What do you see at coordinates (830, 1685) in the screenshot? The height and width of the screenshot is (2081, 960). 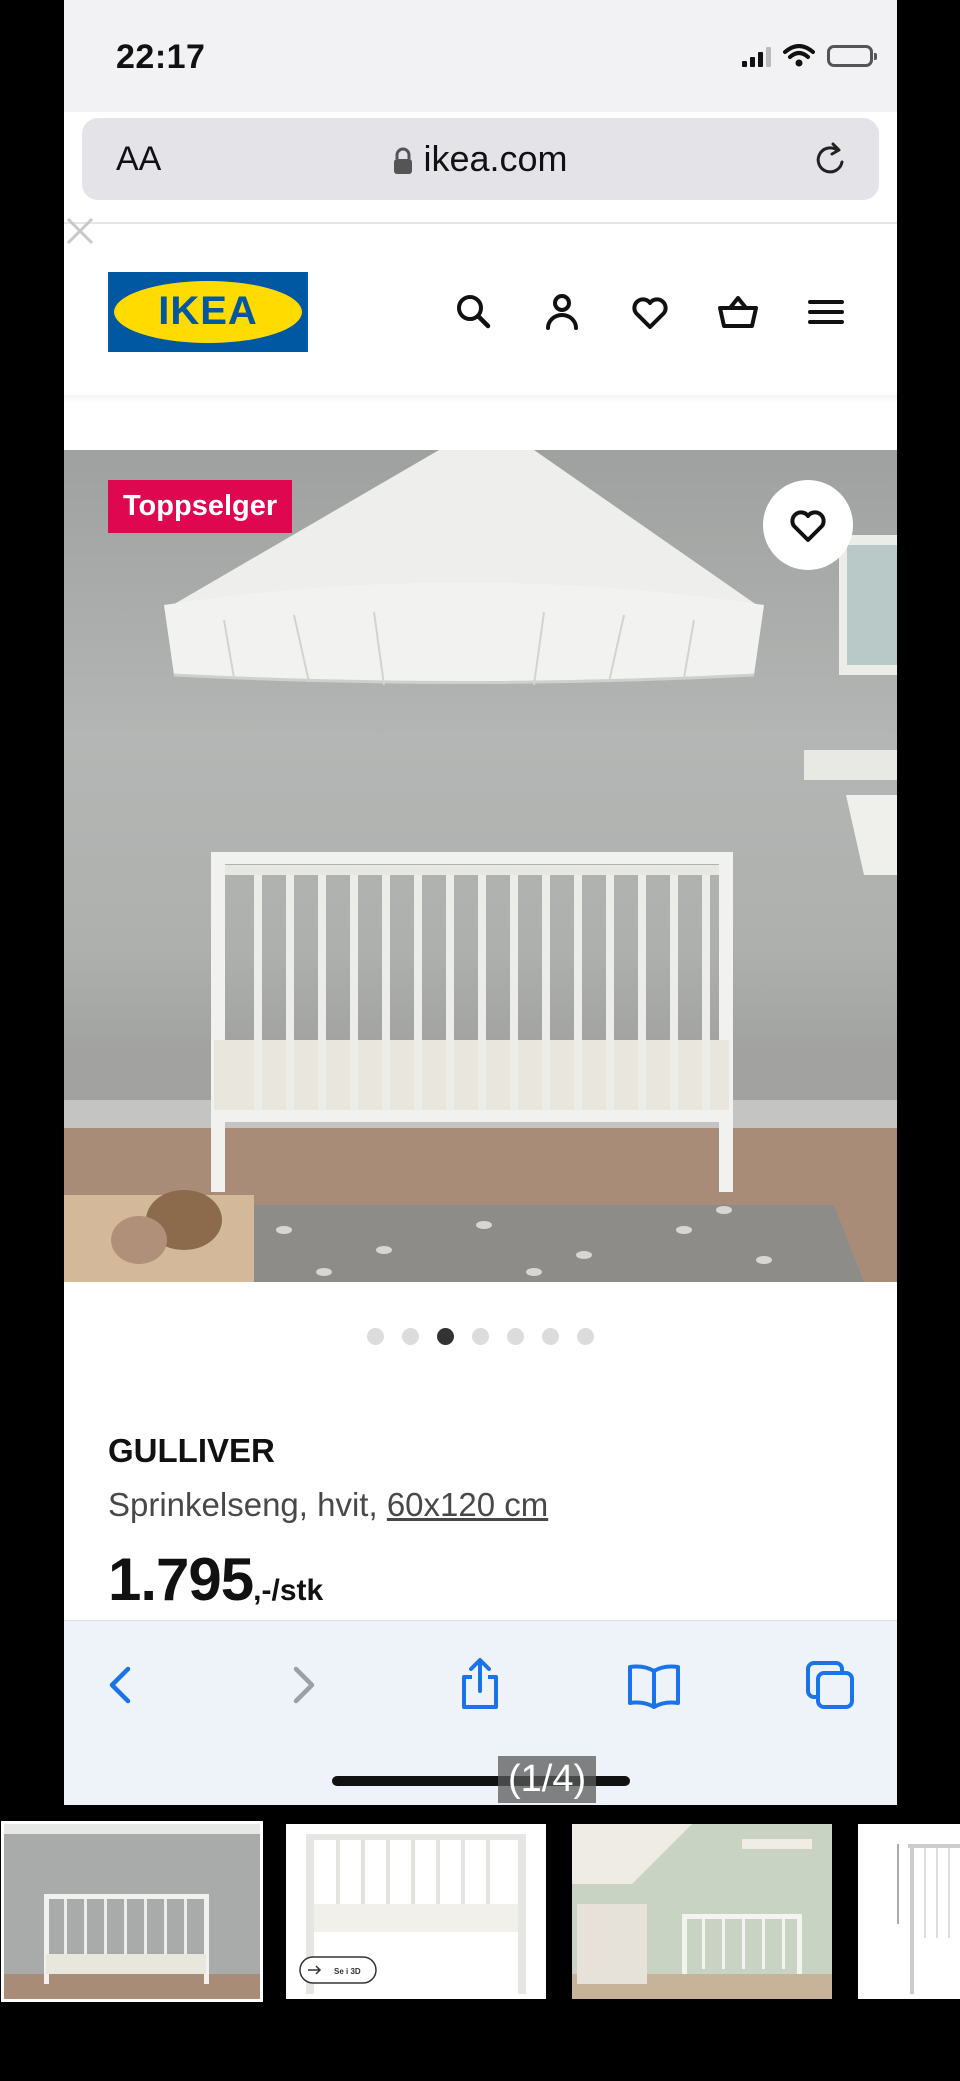 I see `tabs-icon` at bounding box center [830, 1685].